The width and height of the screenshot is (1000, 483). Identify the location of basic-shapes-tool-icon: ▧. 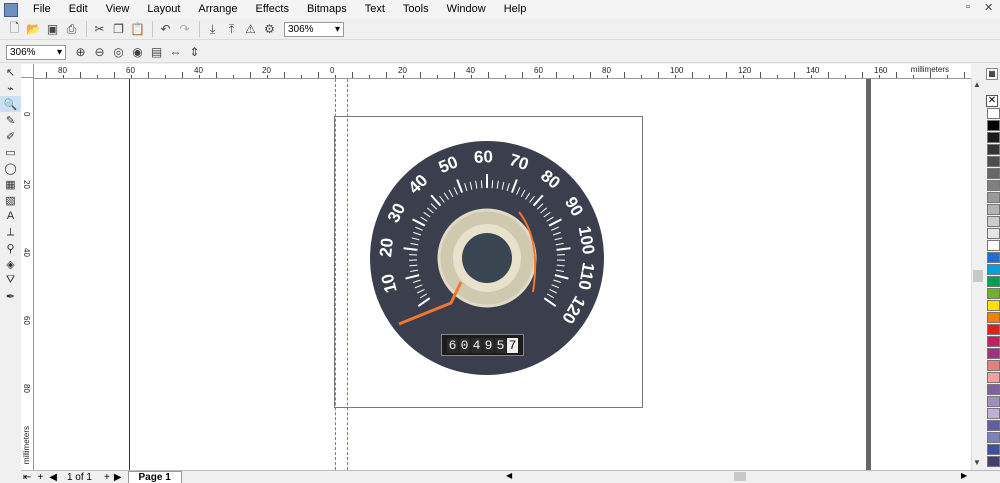
(10, 200).